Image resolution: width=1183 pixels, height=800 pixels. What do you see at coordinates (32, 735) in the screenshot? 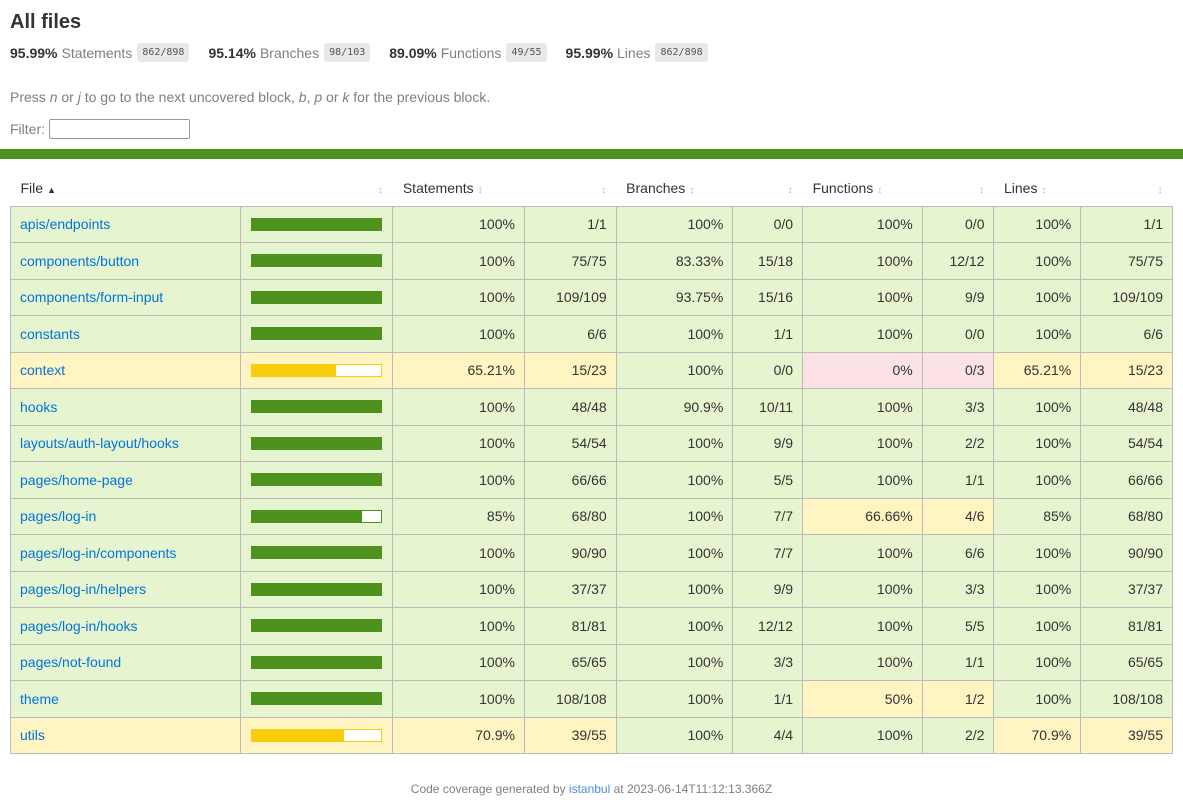
I see `file-link: utils` at bounding box center [32, 735].